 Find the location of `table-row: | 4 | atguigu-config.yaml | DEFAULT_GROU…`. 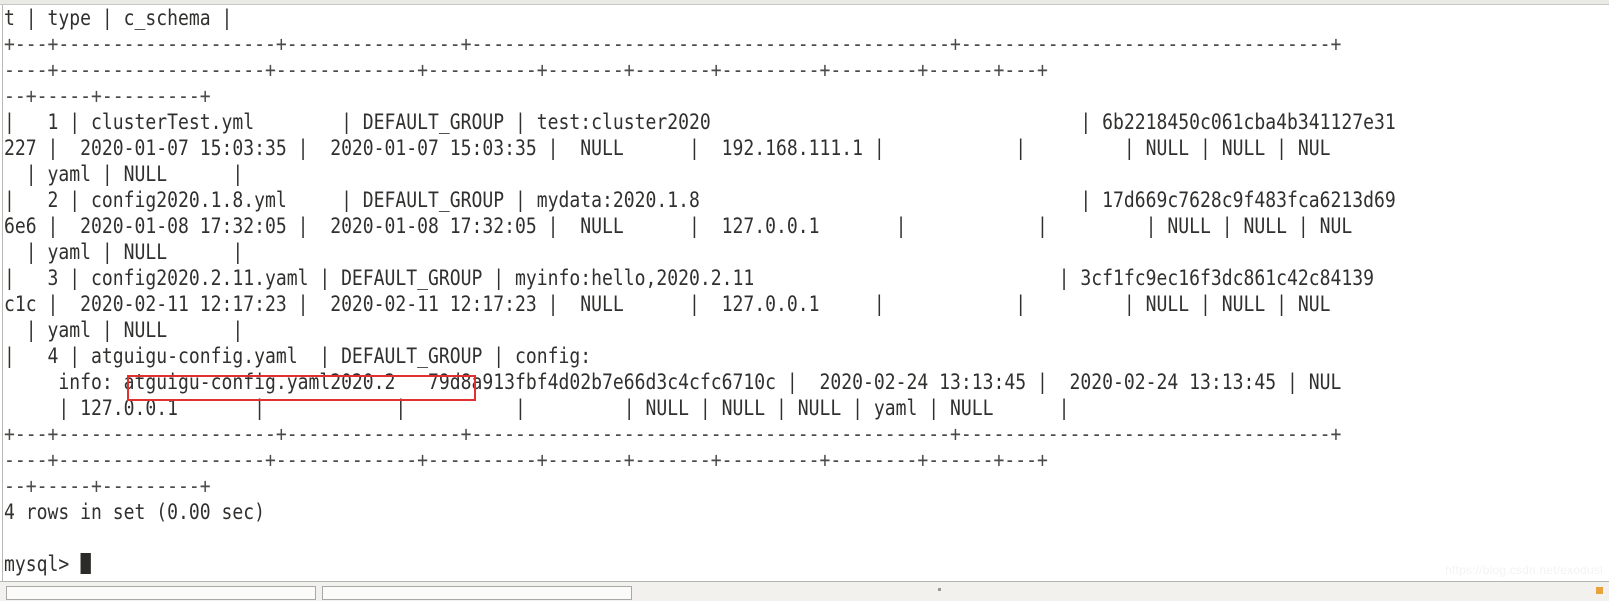

table-row: | 4 | atguigu-config.yaml | DEFAULT_GROU… is located at coordinates (298, 356).